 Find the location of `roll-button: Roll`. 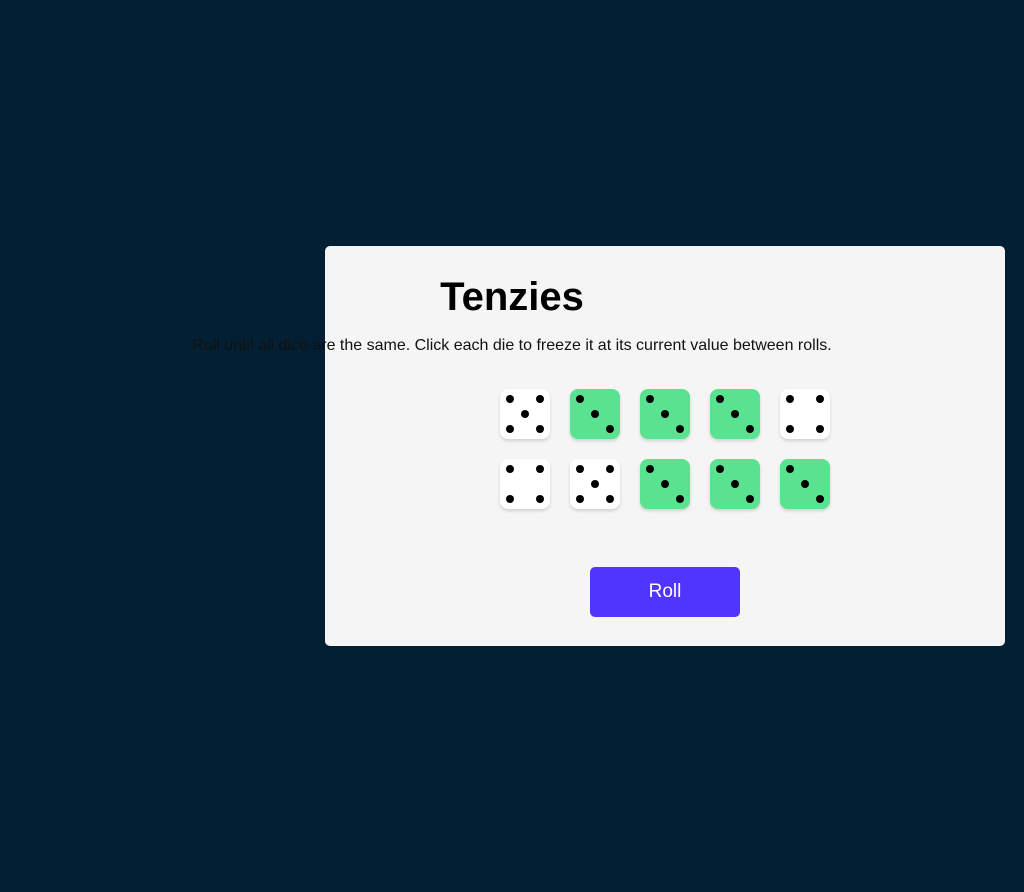

roll-button: Roll is located at coordinates (665, 592).